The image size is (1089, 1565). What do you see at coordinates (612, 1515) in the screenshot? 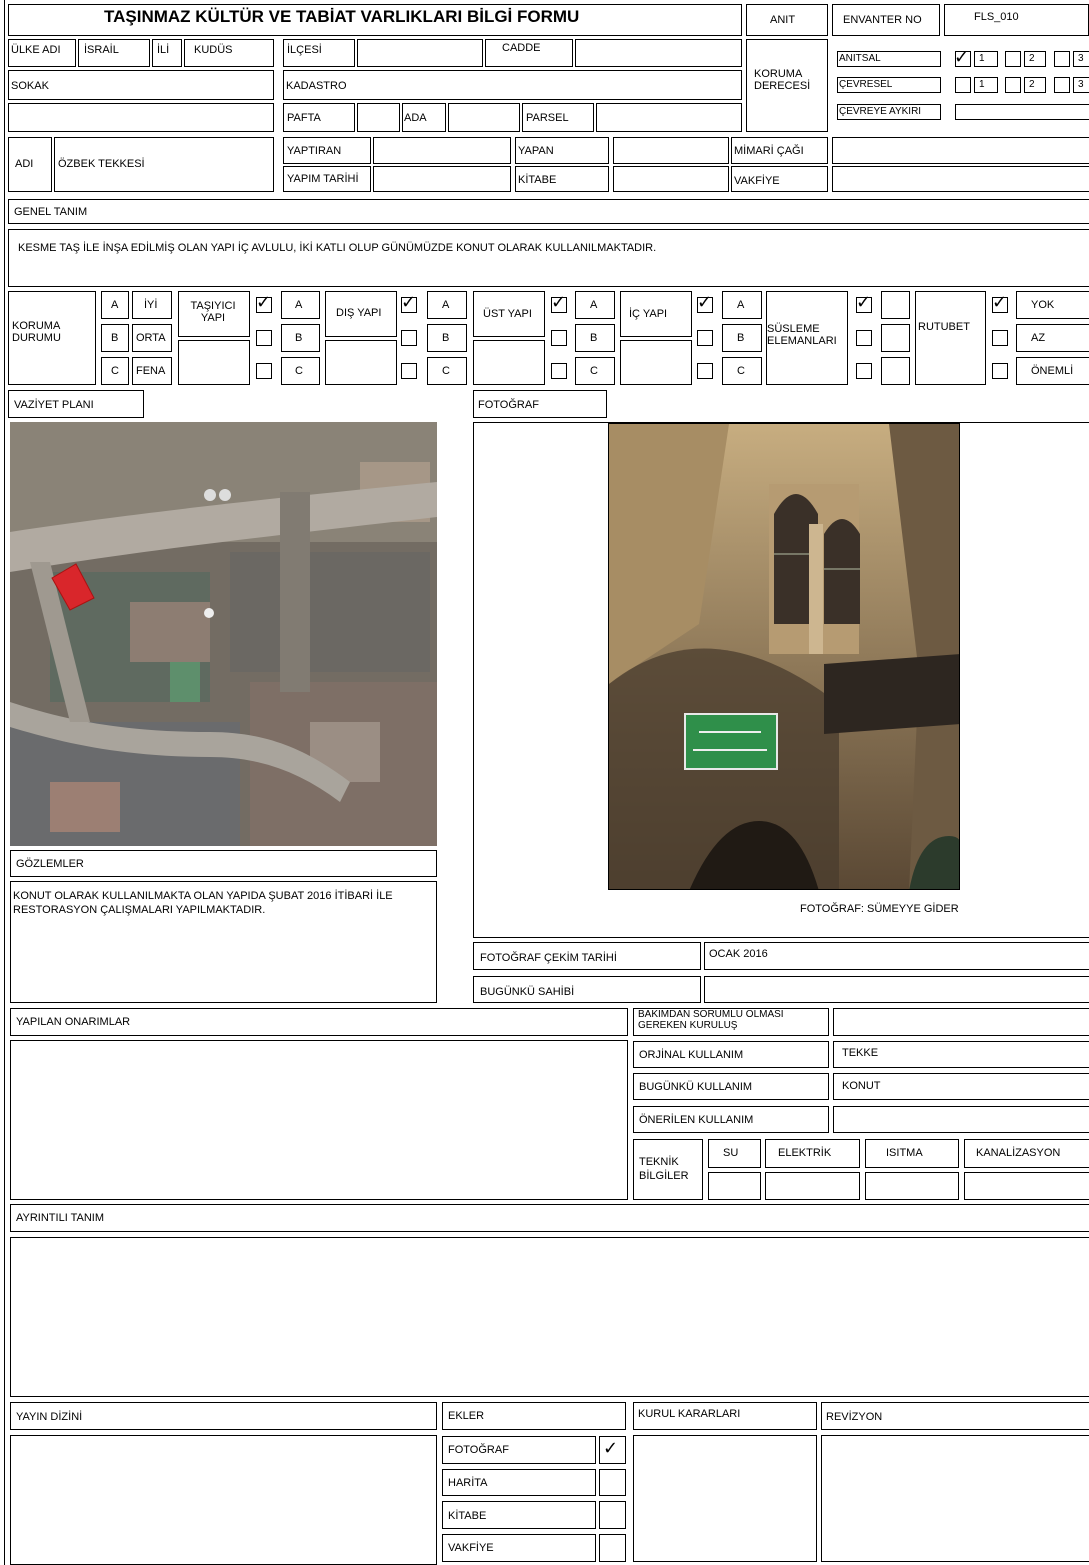
I see `ek-kitabe-checkbox` at bounding box center [612, 1515].